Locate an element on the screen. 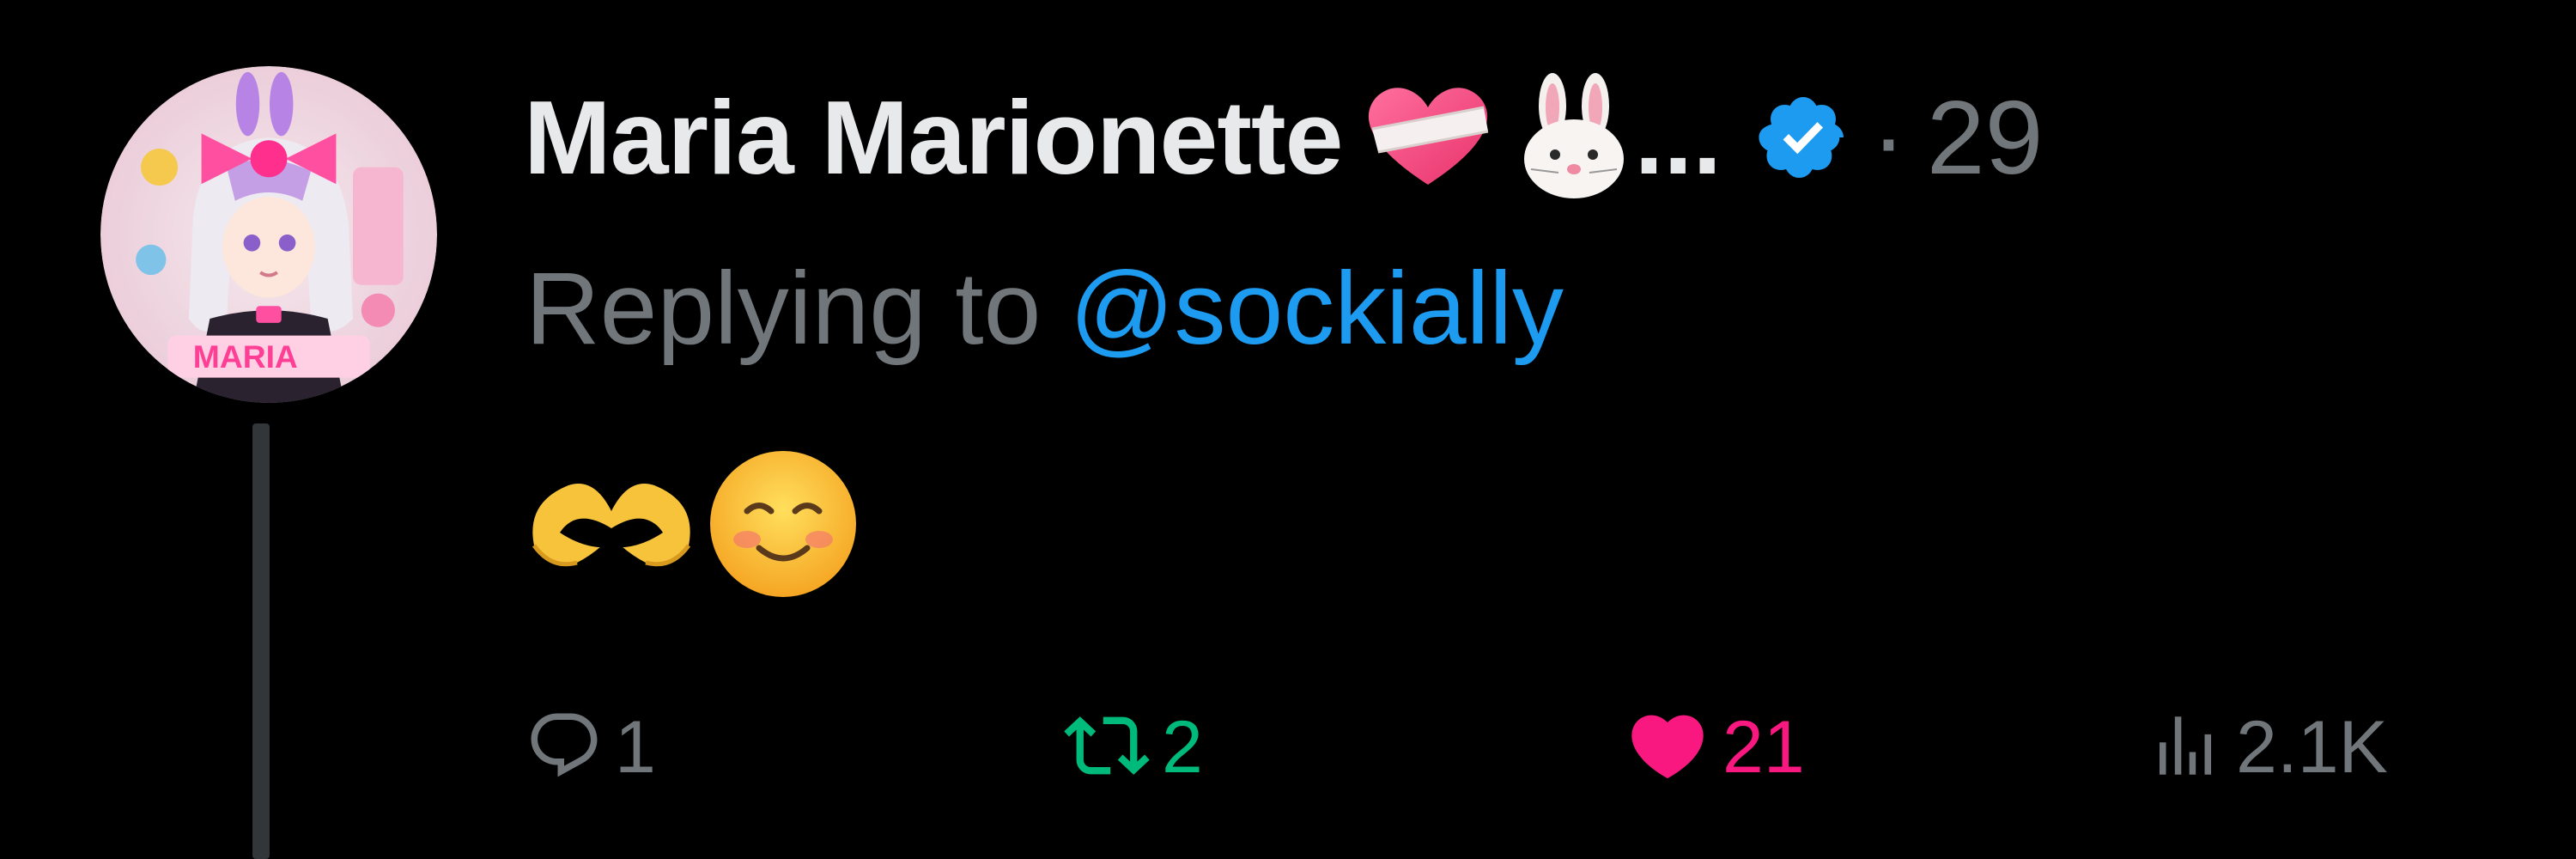  reply-icon is located at coordinates (565, 748).